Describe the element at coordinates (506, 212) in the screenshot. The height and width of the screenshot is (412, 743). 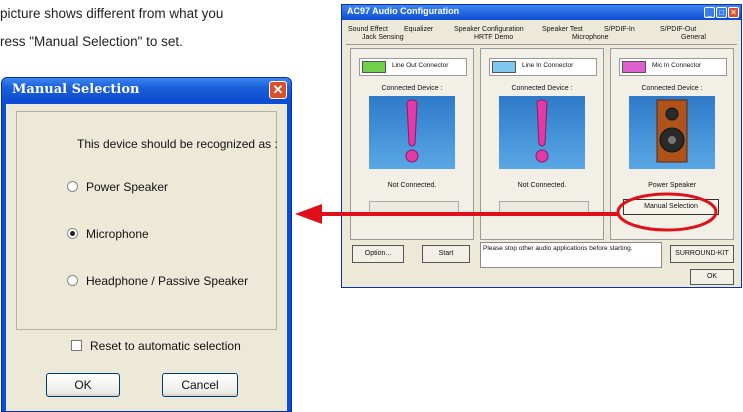
I see `annotation-overlay` at that location.